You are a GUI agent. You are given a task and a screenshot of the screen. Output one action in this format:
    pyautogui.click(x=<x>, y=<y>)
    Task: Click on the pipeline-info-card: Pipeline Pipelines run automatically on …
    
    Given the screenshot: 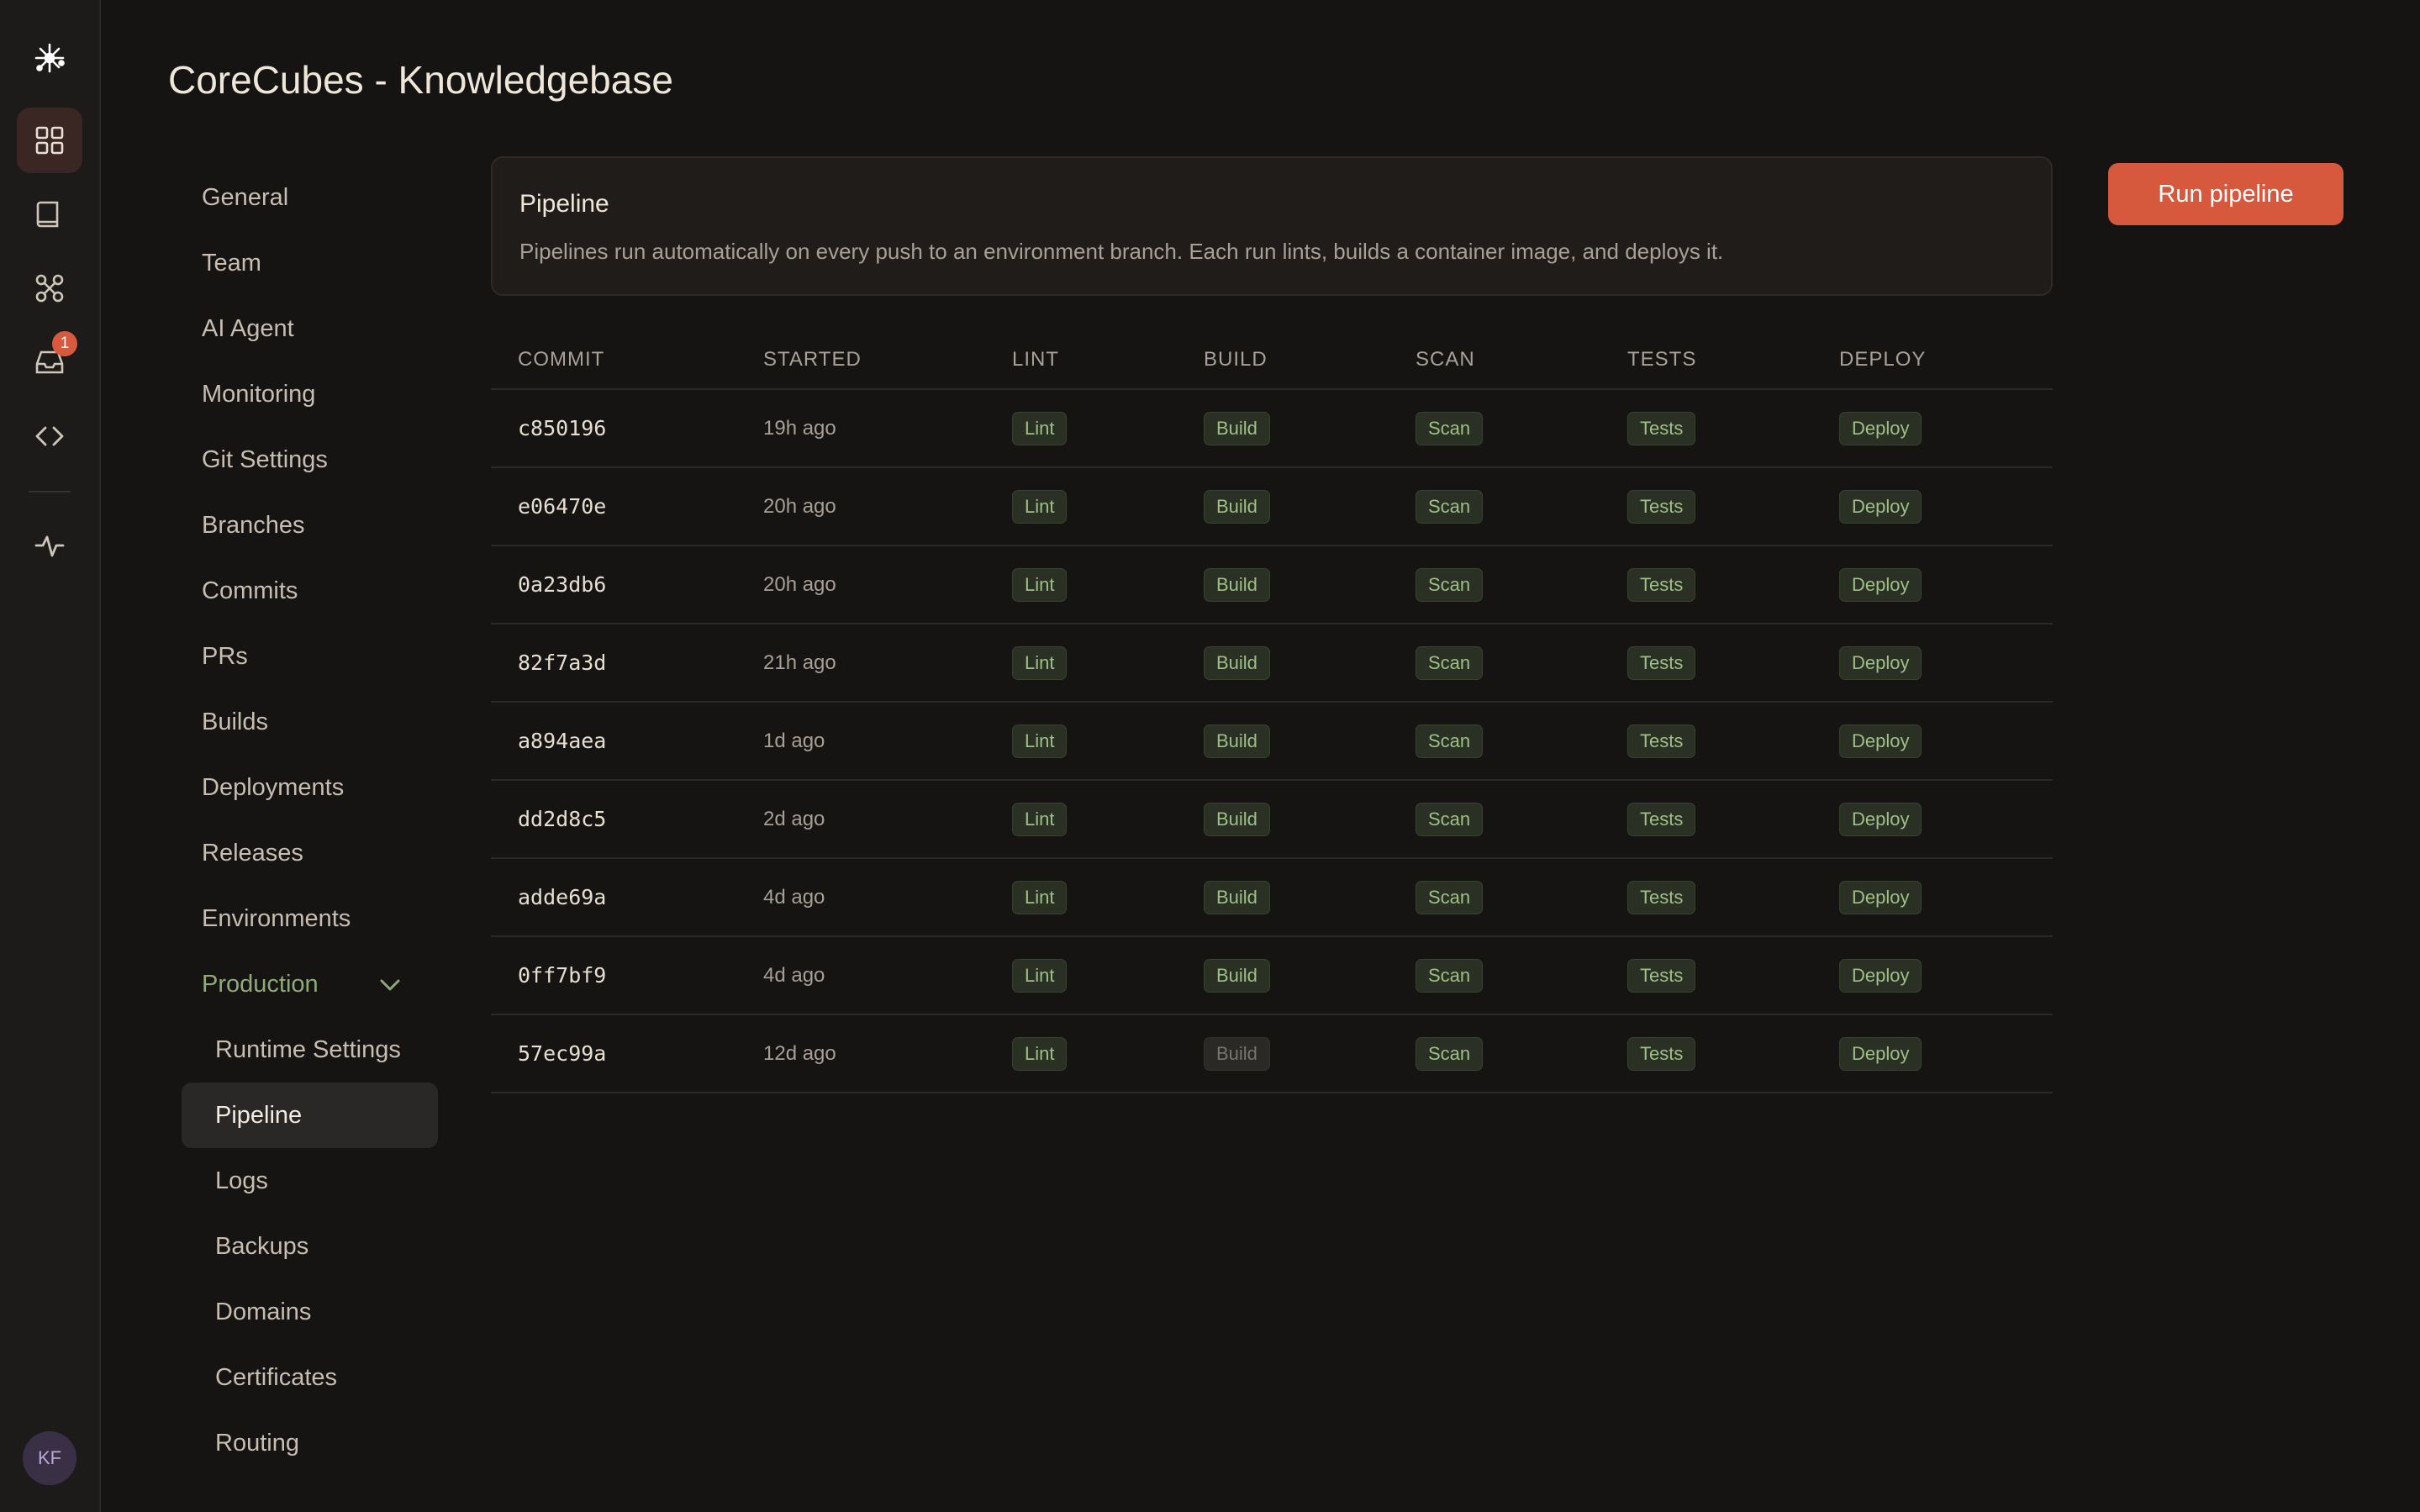 What is the action you would take?
    pyautogui.click(x=1272, y=226)
    